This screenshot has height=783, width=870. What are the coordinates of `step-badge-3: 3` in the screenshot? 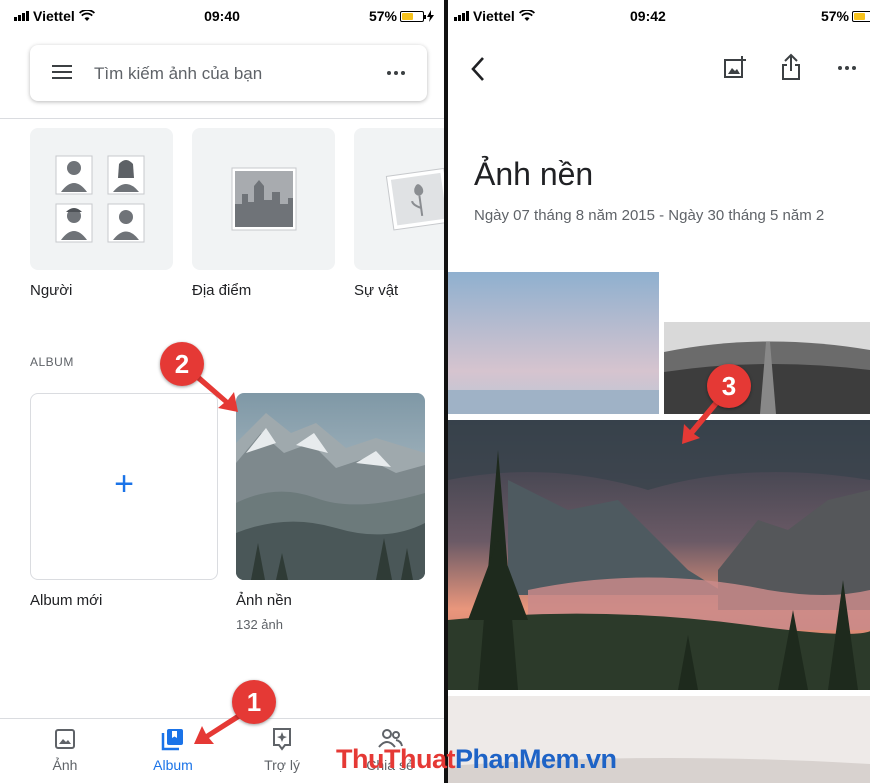 It's located at (729, 386).